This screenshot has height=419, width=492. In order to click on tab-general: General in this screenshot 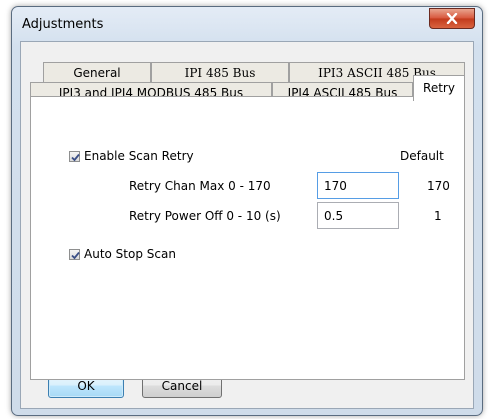, I will do `click(97, 72)`.